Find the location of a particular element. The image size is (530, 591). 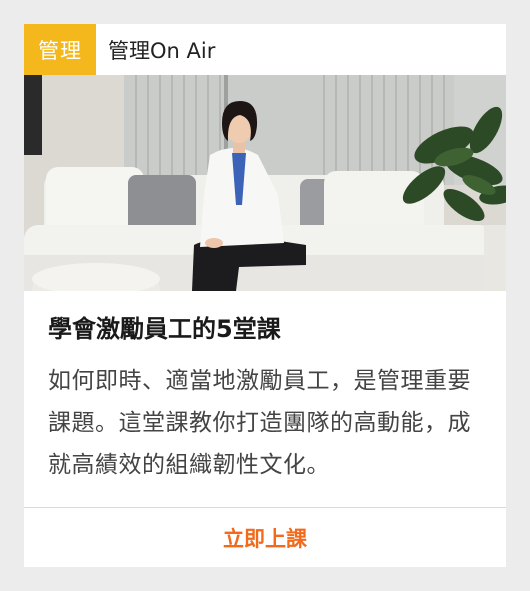

category-tag: 管理 is located at coordinates (60, 49).